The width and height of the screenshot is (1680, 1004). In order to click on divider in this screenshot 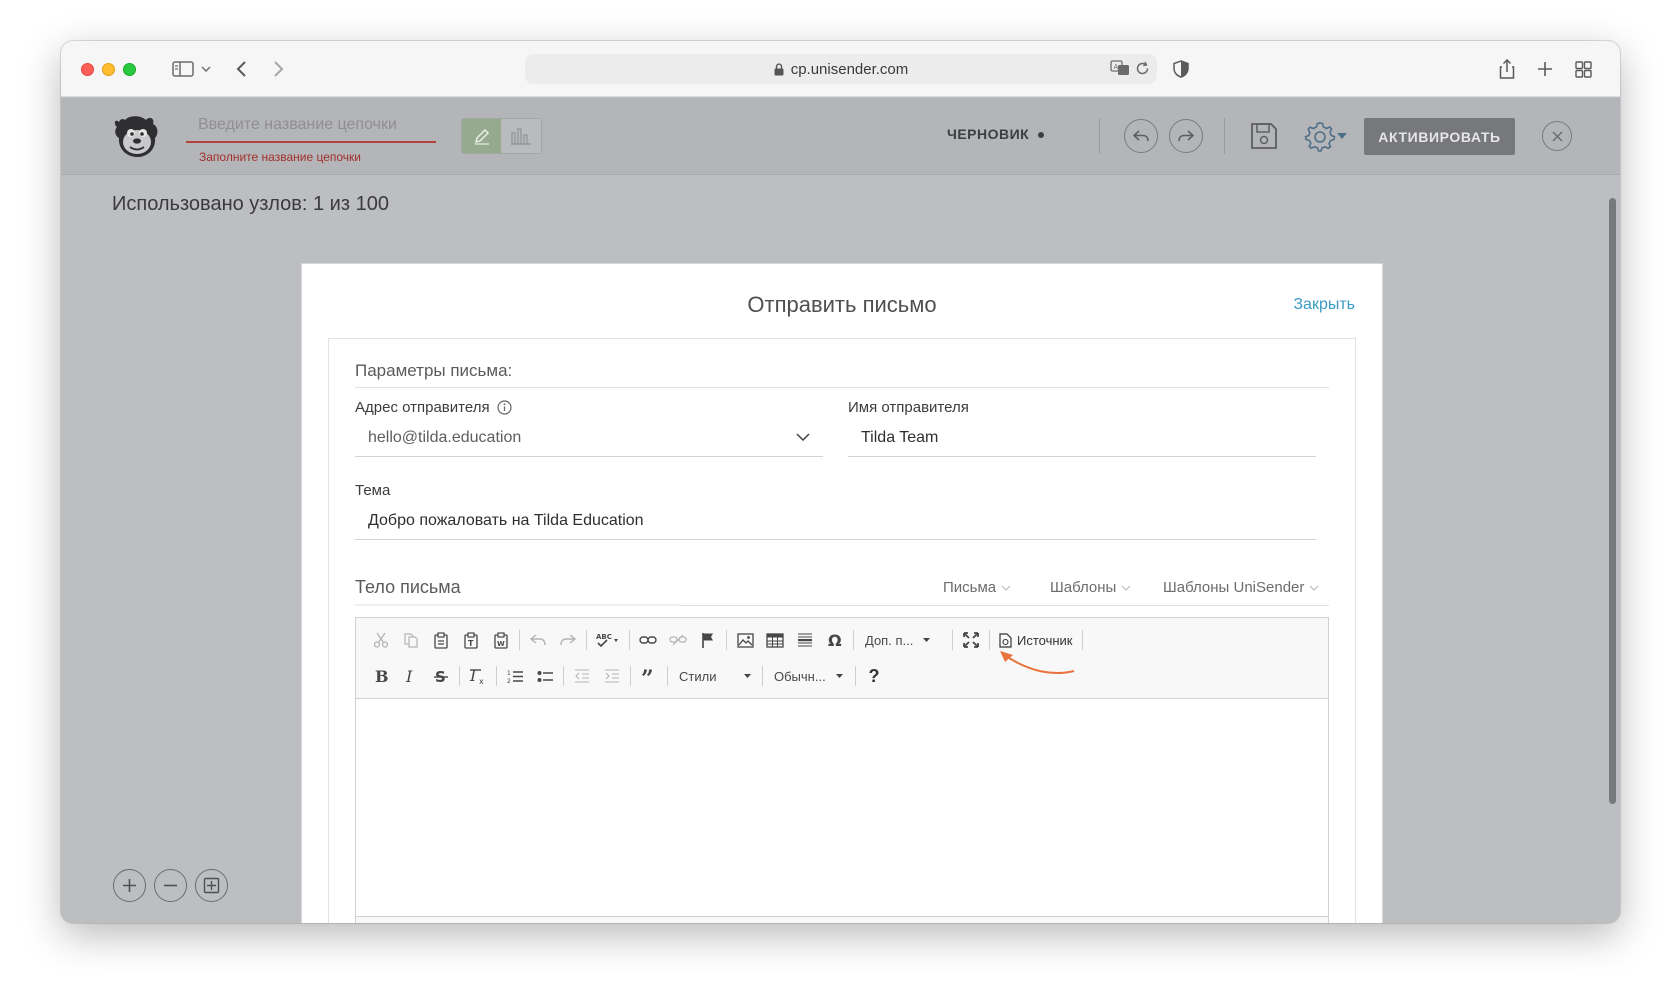, I will do `click(842, 387)`.